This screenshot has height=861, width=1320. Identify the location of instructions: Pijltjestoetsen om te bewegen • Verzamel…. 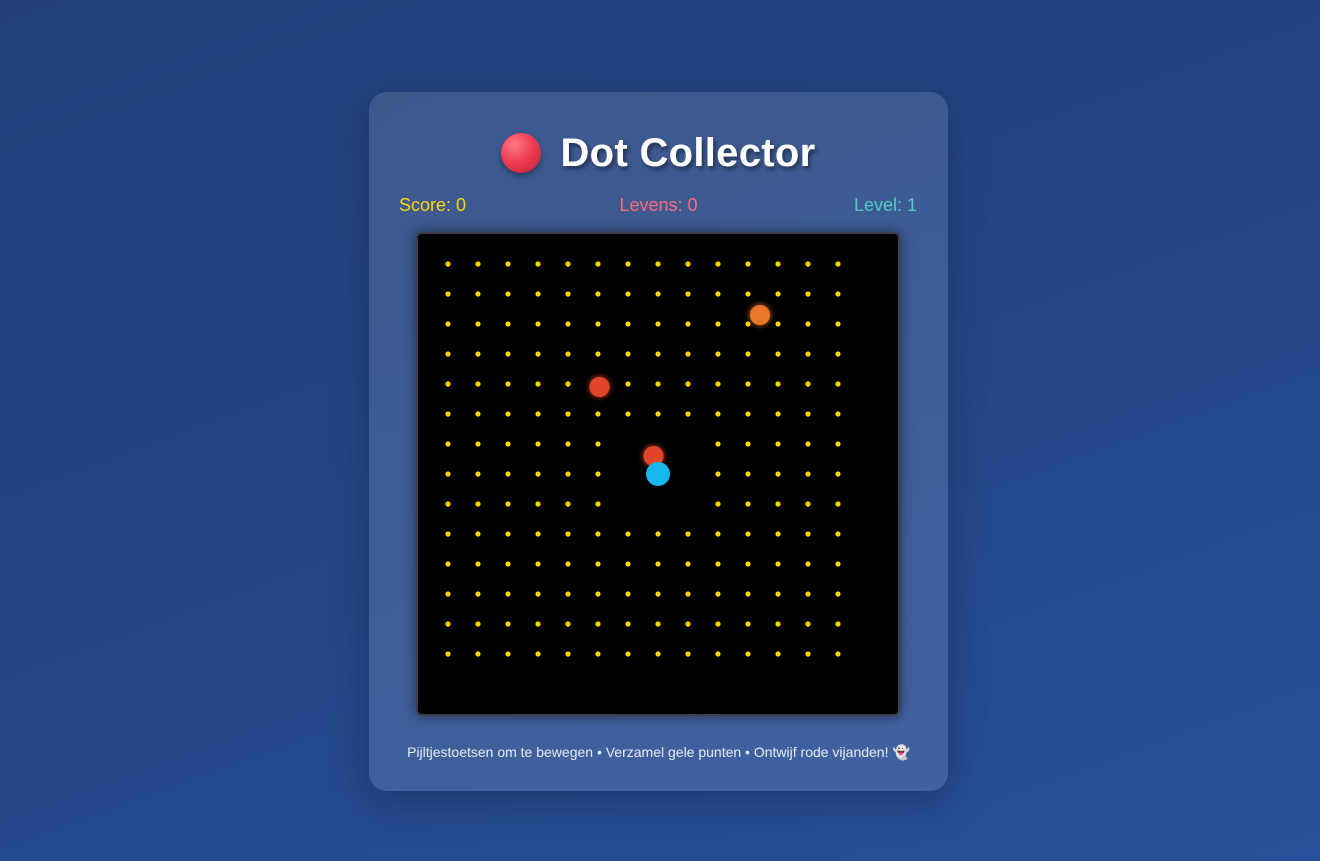
(658, 752).